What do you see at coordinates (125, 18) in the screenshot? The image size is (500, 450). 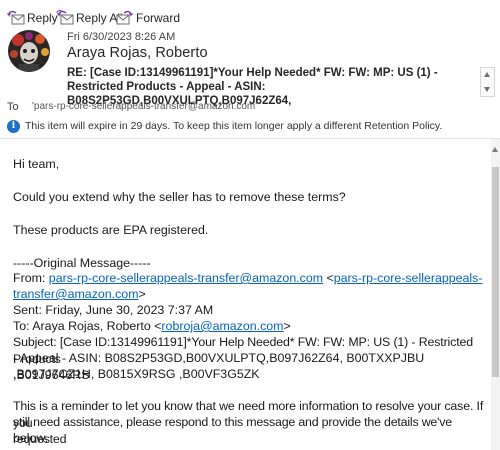 I see `forward-icon` at bounding box center [125, 18].